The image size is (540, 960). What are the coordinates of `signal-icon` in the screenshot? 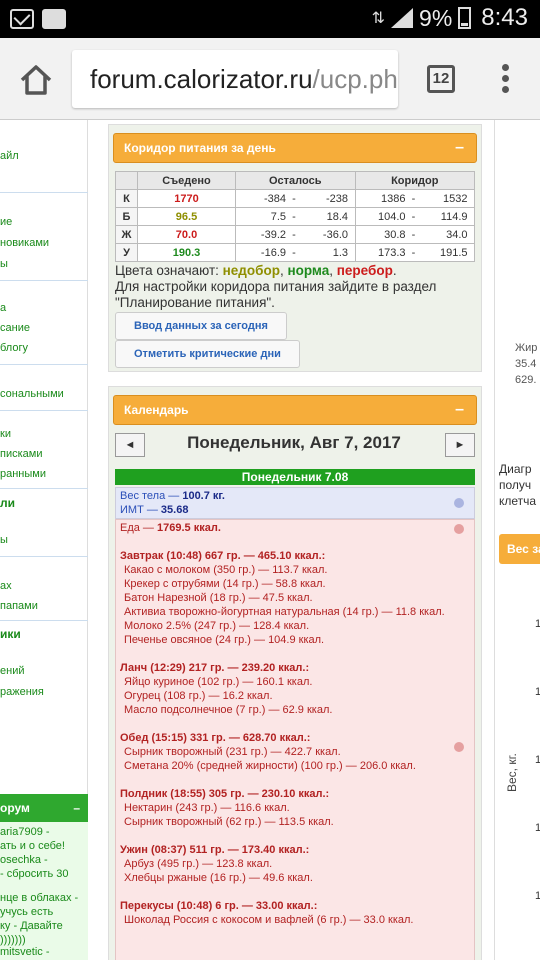 It's located at (402, 18).